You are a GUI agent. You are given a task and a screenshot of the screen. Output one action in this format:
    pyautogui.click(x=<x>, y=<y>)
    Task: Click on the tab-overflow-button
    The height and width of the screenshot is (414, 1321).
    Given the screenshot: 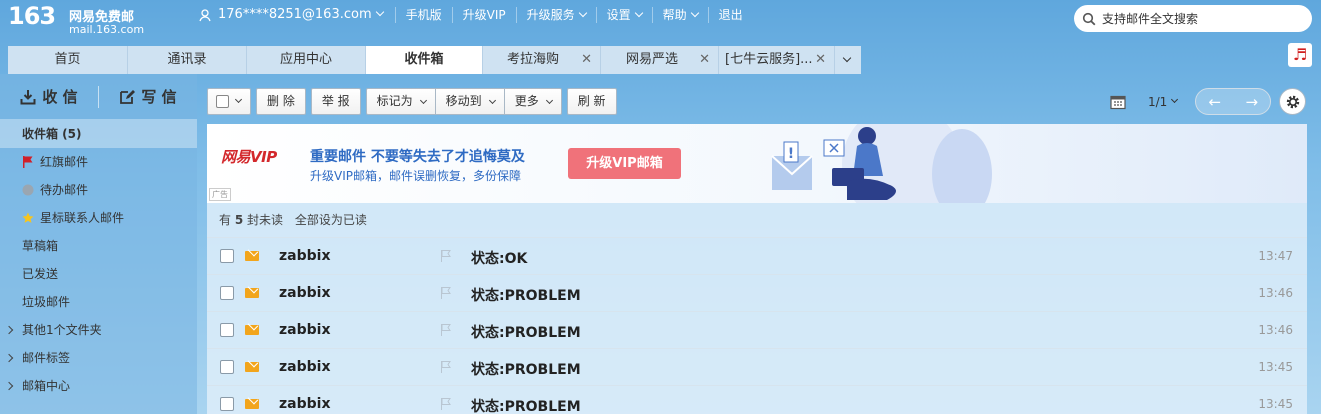 What is the action you would take?
    pyautogui.click(x=848, y=60)
    